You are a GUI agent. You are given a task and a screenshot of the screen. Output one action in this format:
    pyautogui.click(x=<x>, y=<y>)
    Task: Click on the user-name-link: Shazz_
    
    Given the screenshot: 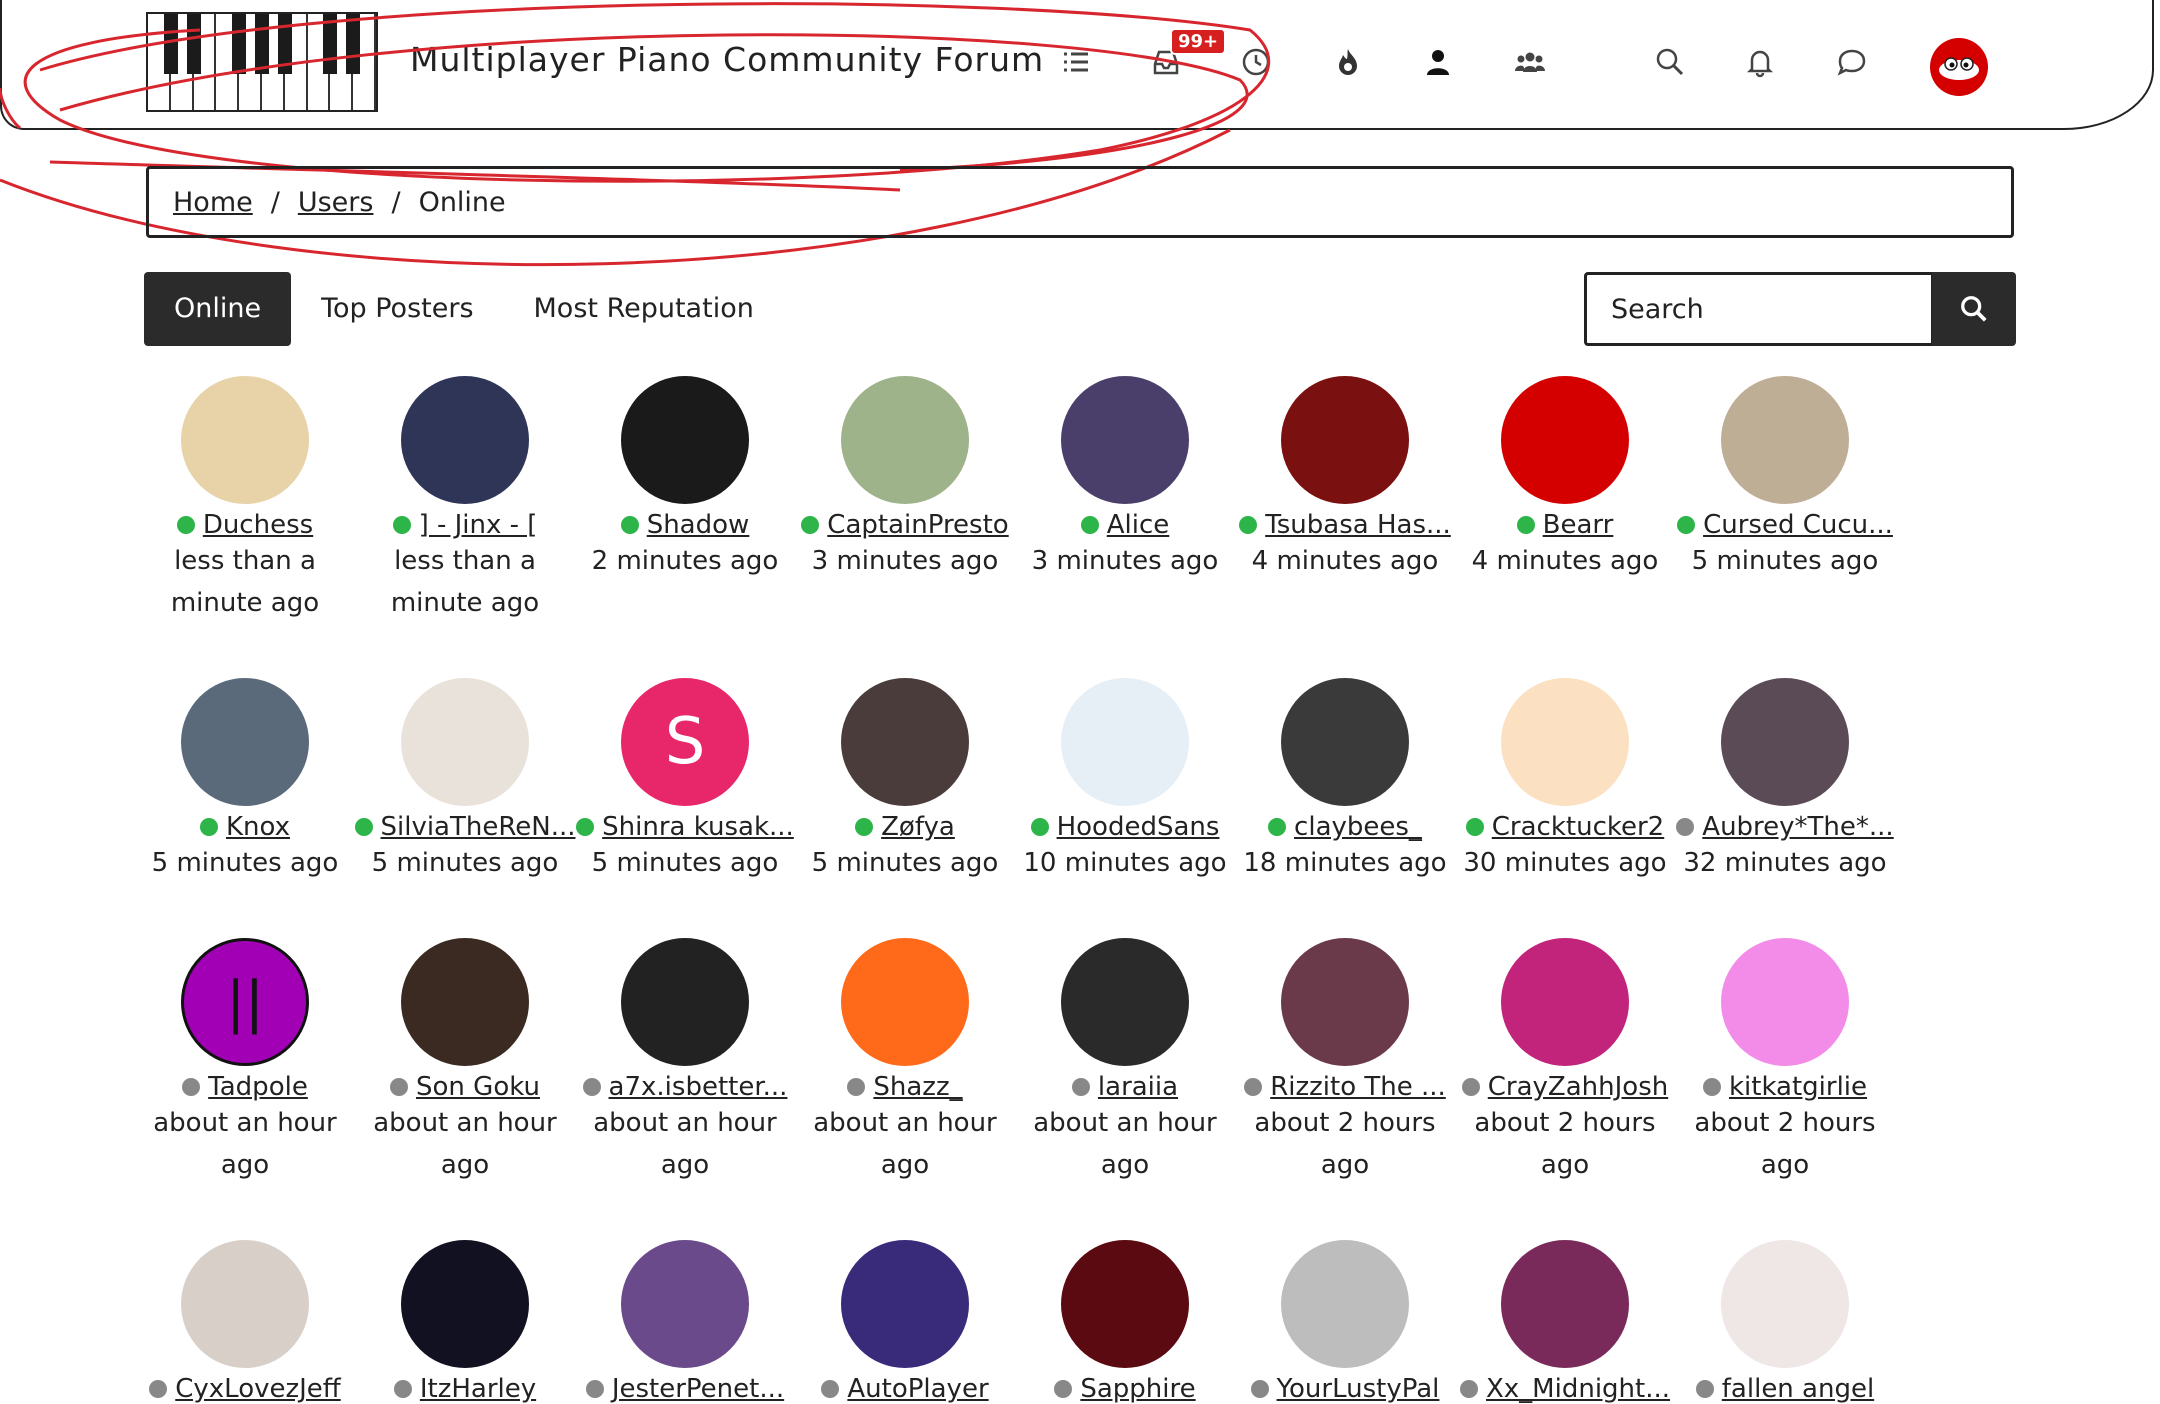 What is the action you would take?
    pyautogui.click(x=917, y=1087)
    